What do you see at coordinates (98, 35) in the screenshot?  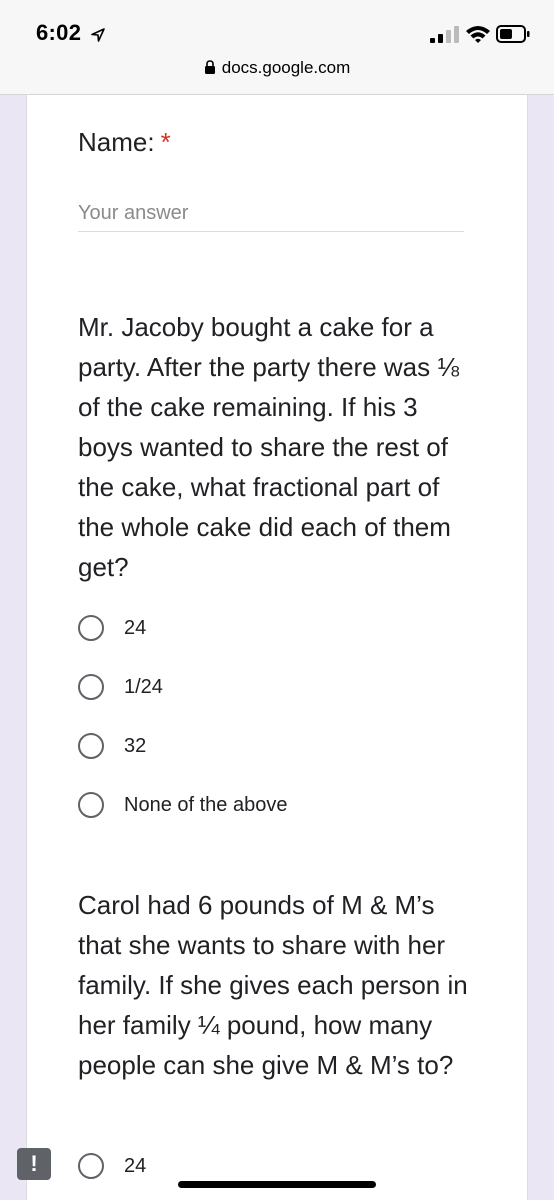 I see `location-arrow-icon` at bounding box center [98, 35].